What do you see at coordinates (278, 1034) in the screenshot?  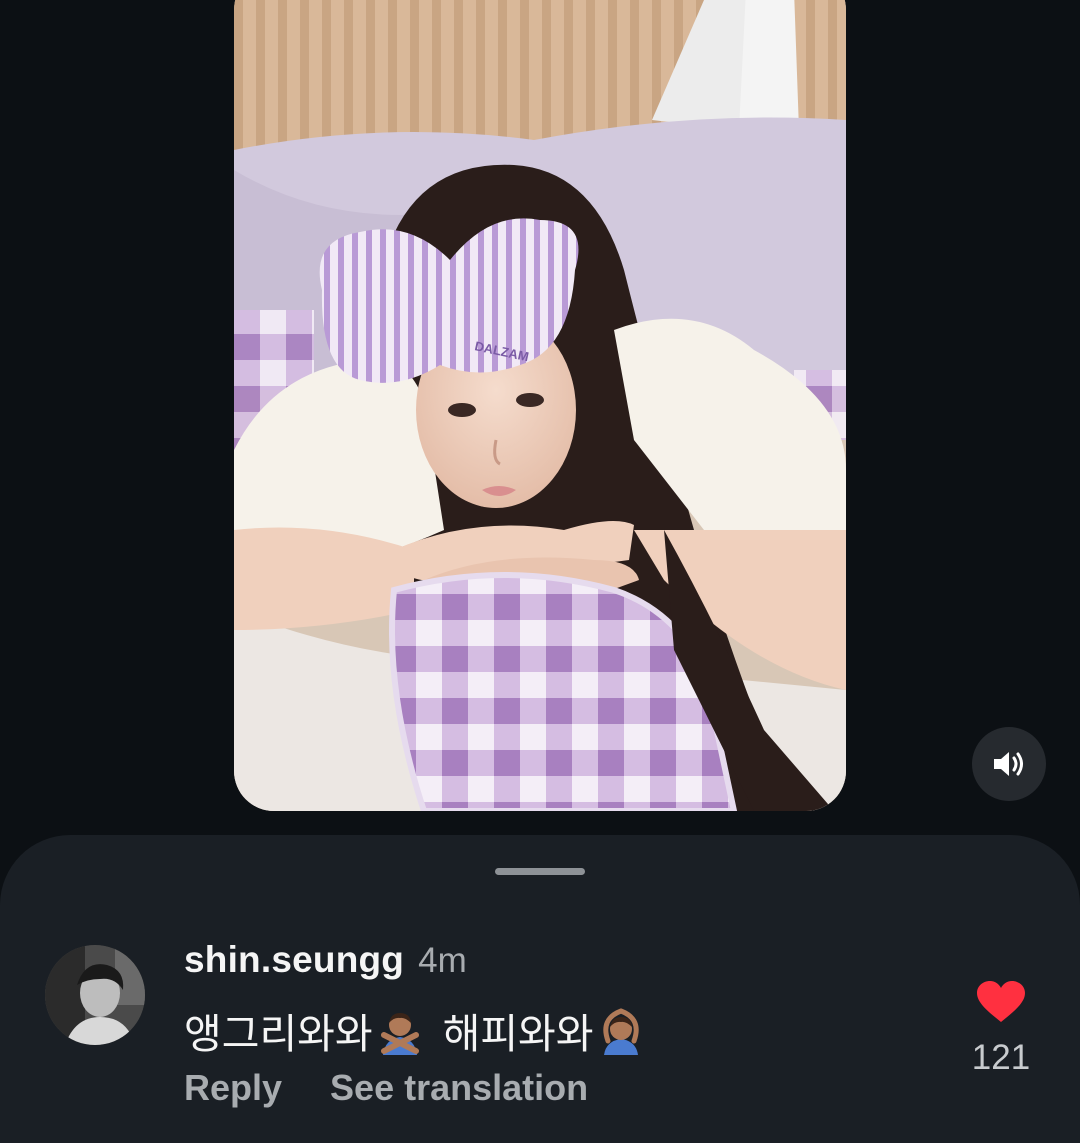 I see `comment-text-part1: 앵그리와와` at bounding box center [278, 1034].